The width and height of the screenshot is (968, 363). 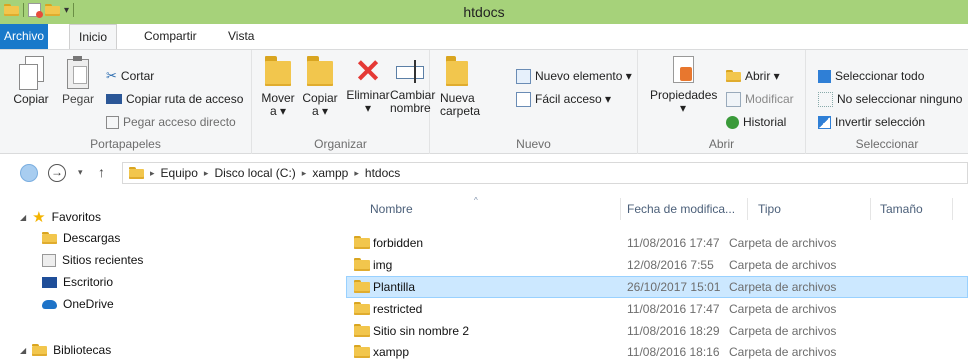 What do you see at coordinates (657, 265) in the screenshot?
I see `file-row: img 12/08/2016 7:55 Carpeta de archivos` at bounding box center [657, 265].